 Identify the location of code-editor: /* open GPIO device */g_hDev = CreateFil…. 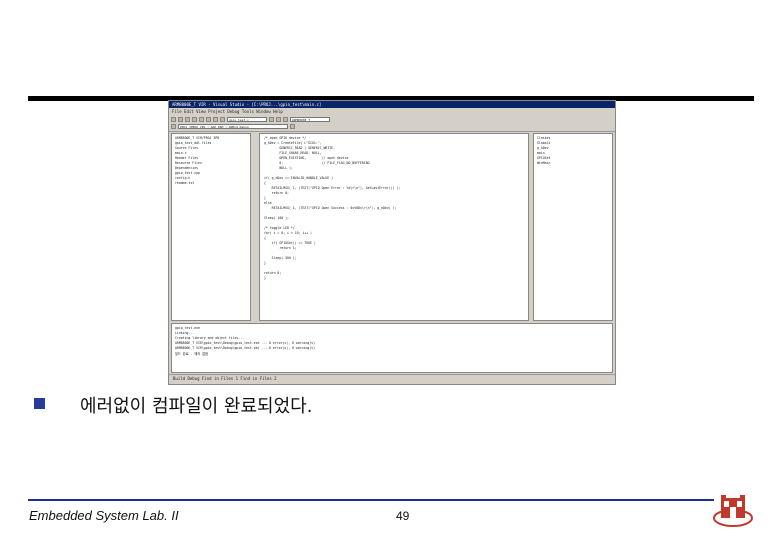
(394, 227).